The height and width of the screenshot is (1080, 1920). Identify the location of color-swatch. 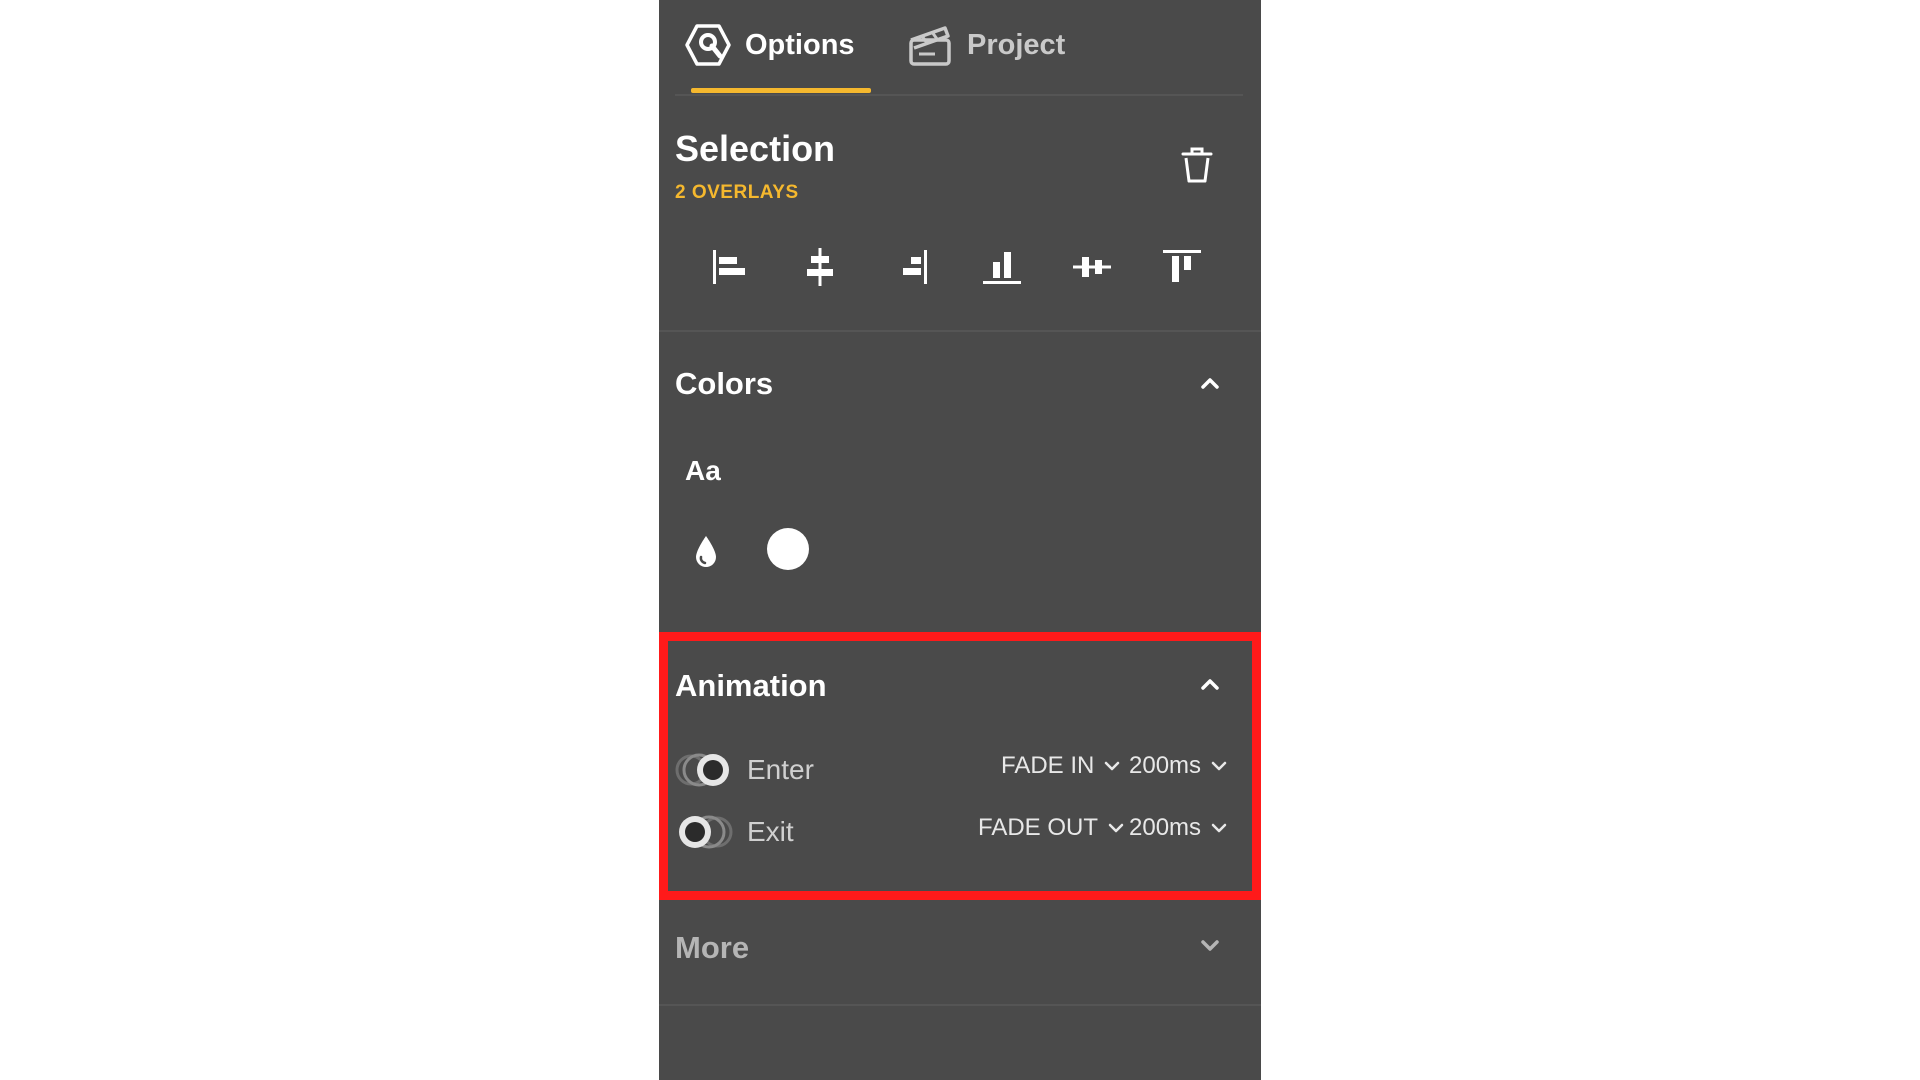
(788, 549).